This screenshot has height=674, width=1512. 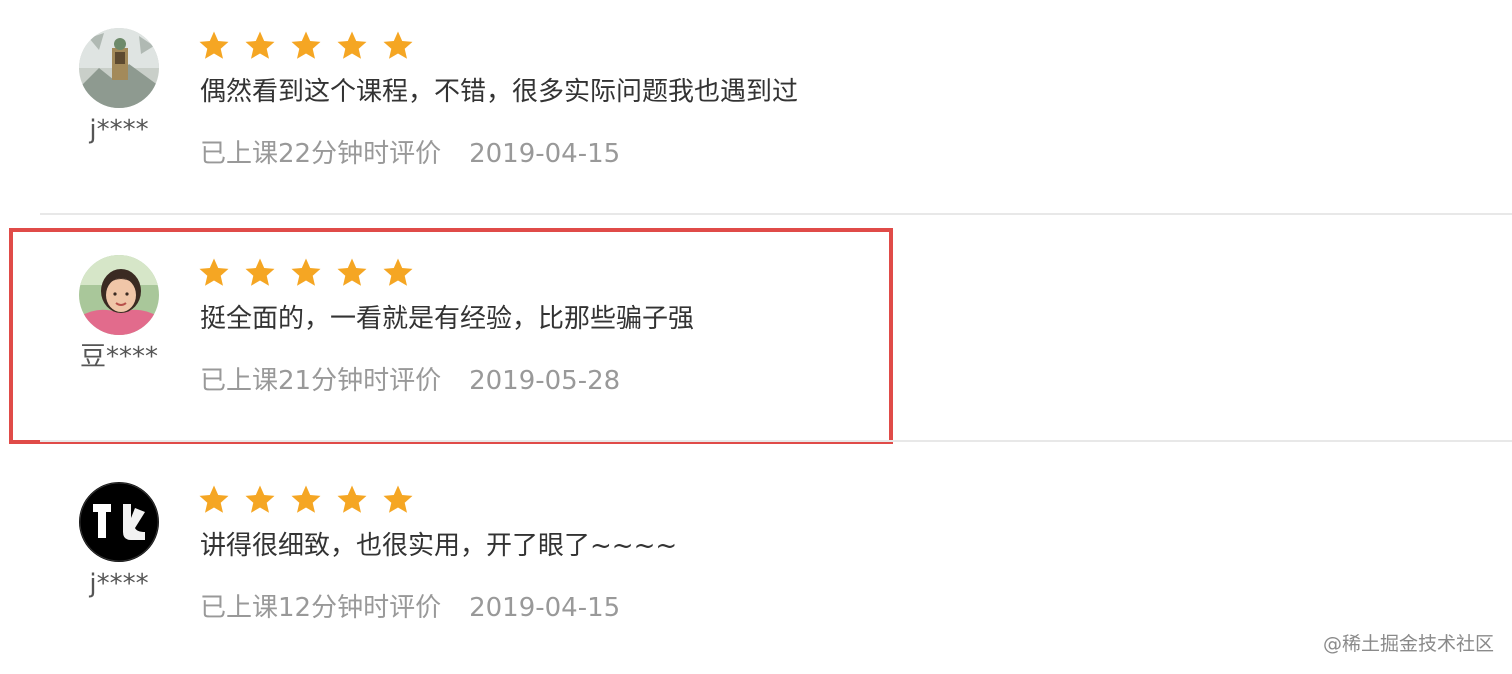 What do you see at coordinates (439, 546) in the screenshot?
I see `review-comment: 讲得很细致，也很实用，开了眼了~~~~` at bounding box center [439, 546].